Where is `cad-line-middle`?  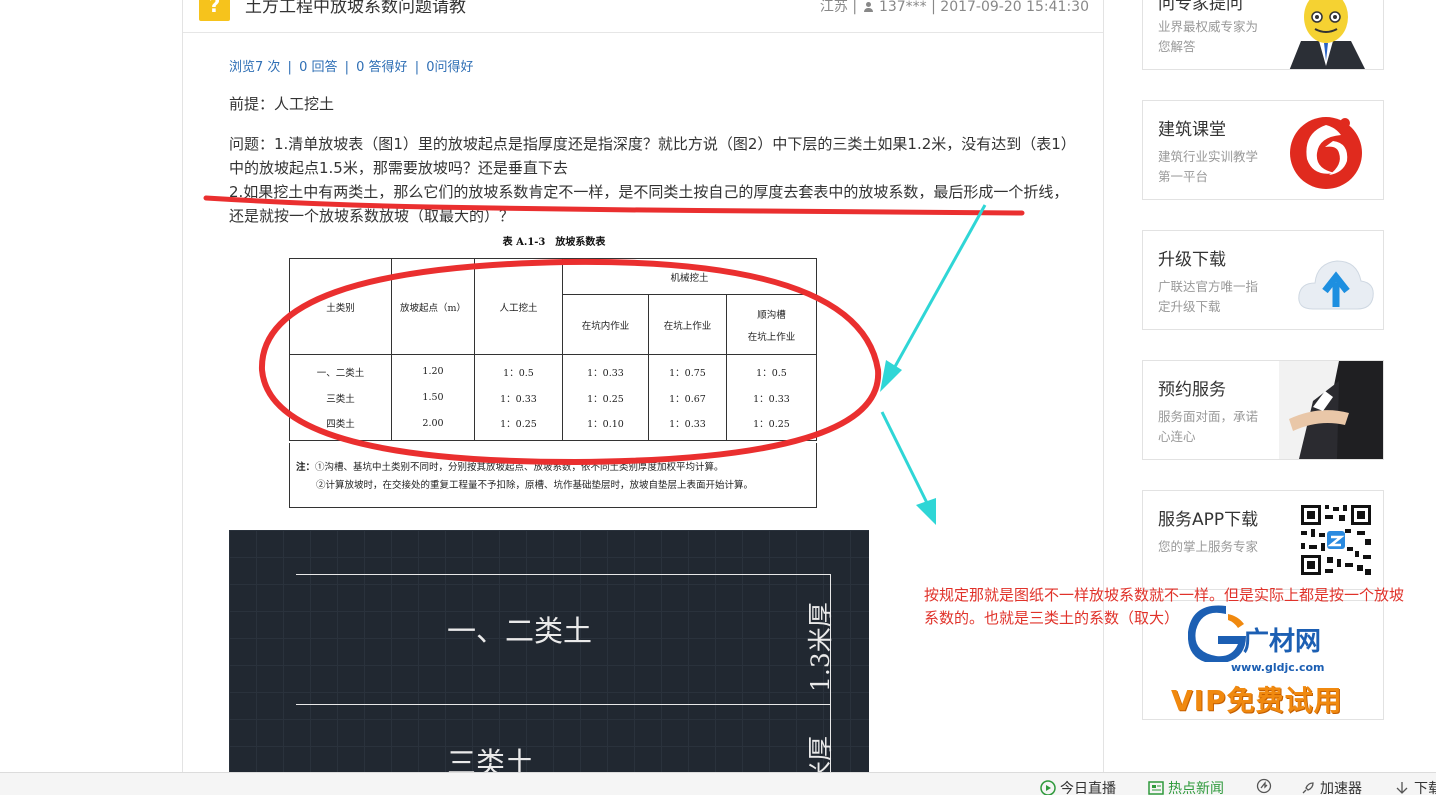 cad-line-middle is located at coordinates (563, 704).